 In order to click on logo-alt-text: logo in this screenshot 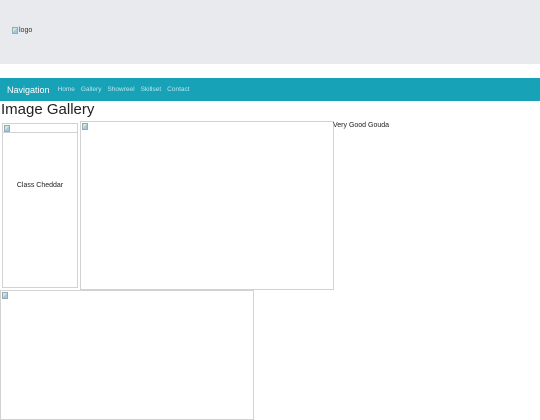, I will do `click(26, 30)`.